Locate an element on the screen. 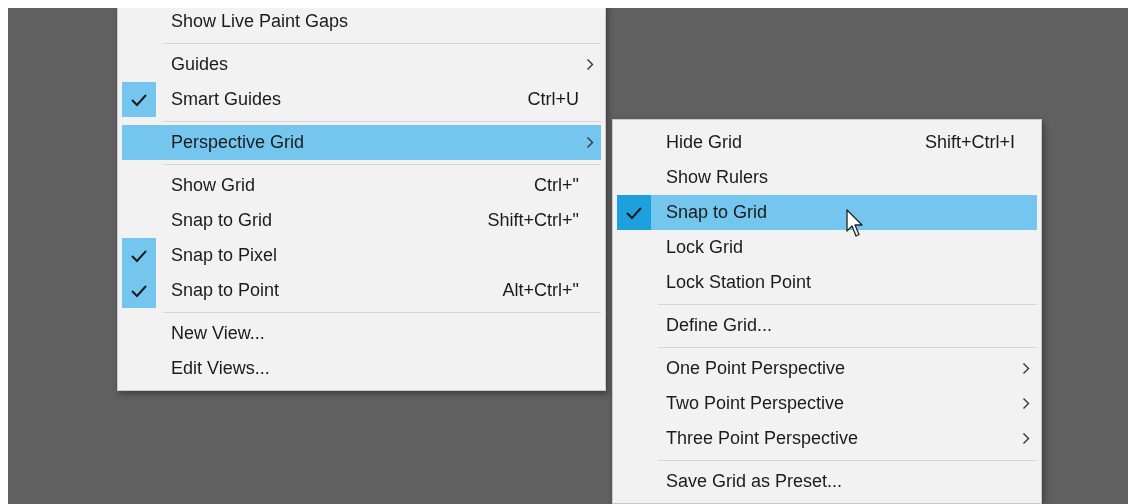  menu-item-label: Lock Grid is located at coordinates (705, 247).